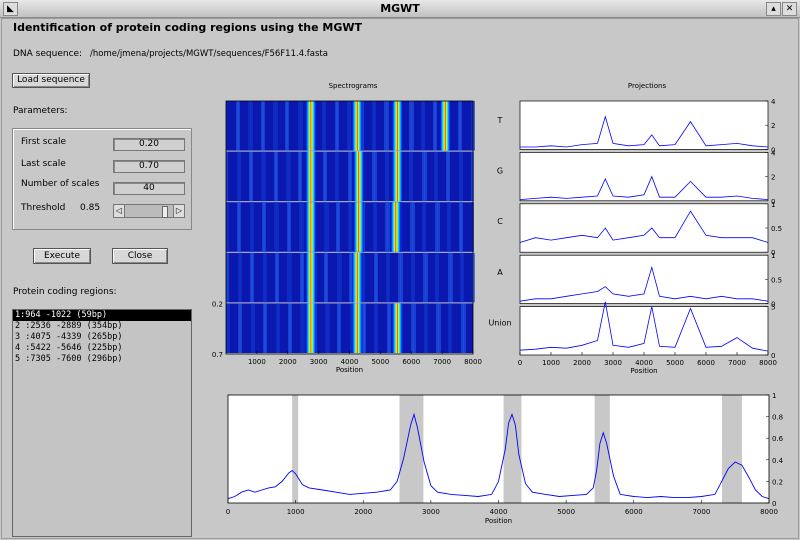 This screenshot has height=540, width=800. Describe the element at coordinates (500, 221) in the screenshot. I see `spectrogram-row-label: C` at that location.